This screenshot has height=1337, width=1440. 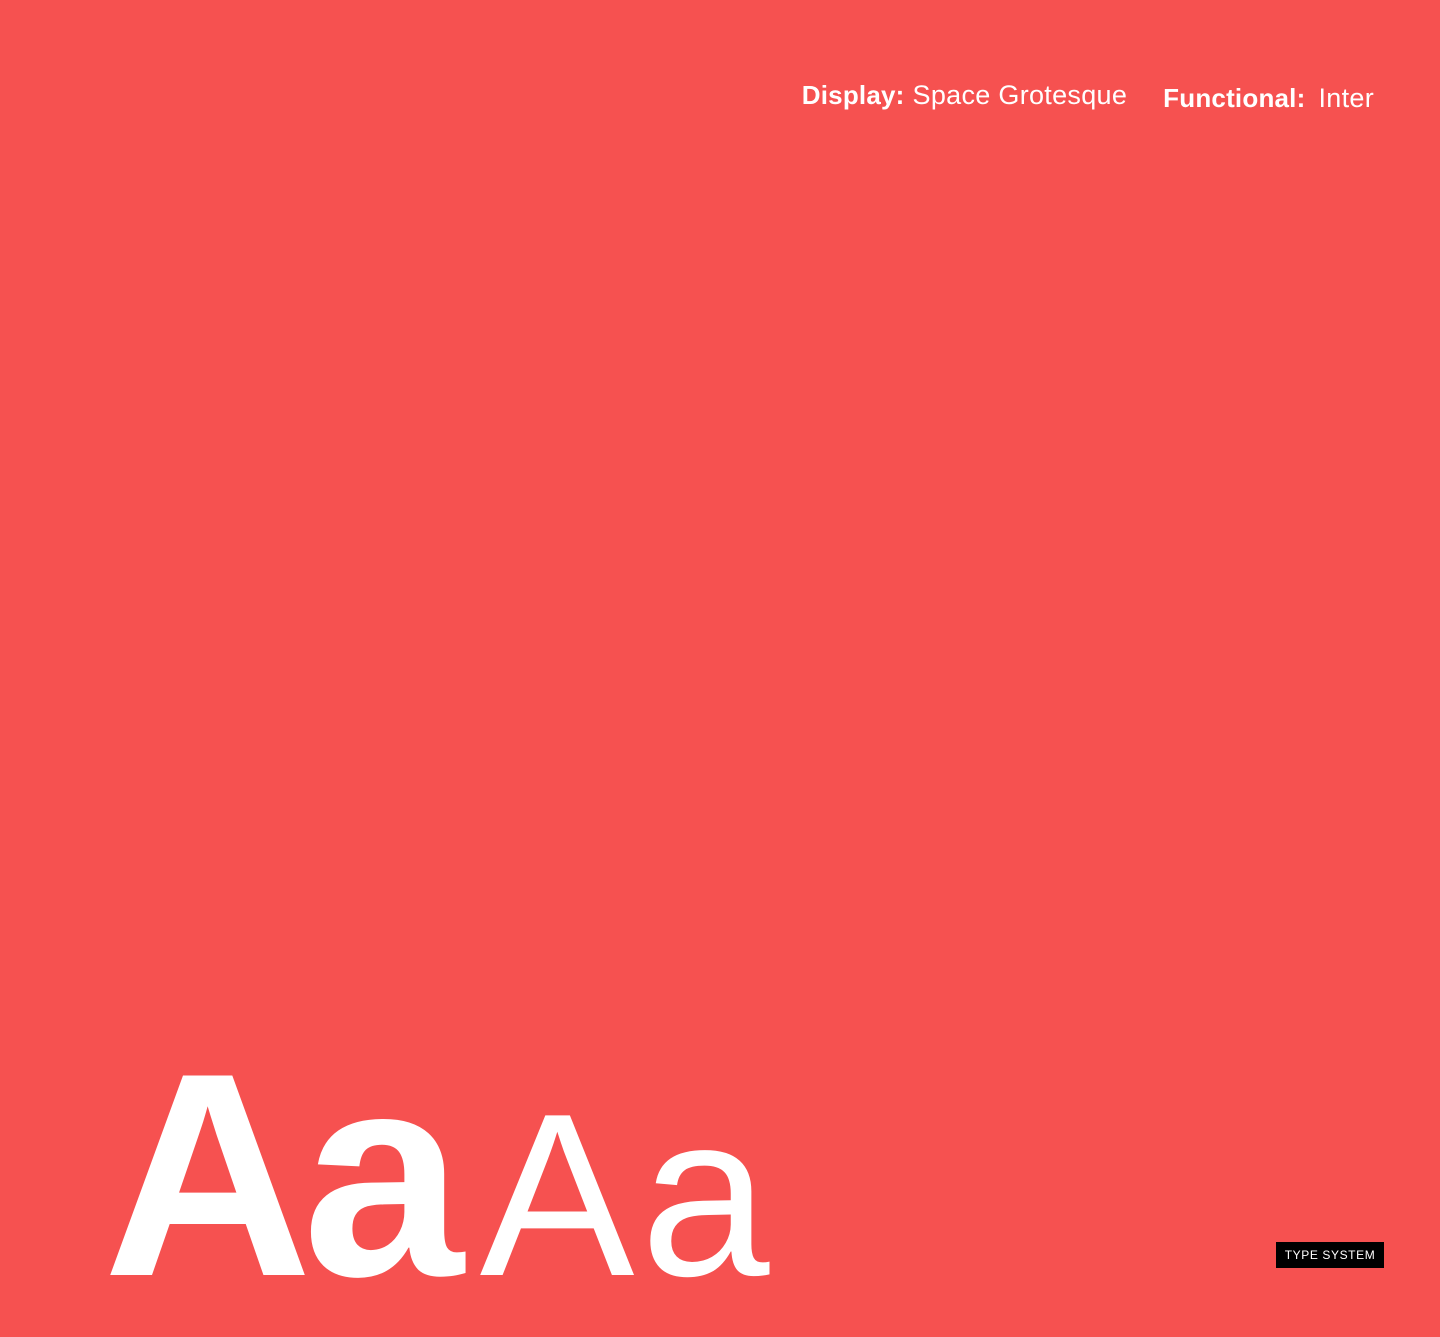 What do you see at coordinates (1330, 1255) in the screenshot?
I see `section-tag: TYPE SYSTEM` at bounding box center [1330, 1255].